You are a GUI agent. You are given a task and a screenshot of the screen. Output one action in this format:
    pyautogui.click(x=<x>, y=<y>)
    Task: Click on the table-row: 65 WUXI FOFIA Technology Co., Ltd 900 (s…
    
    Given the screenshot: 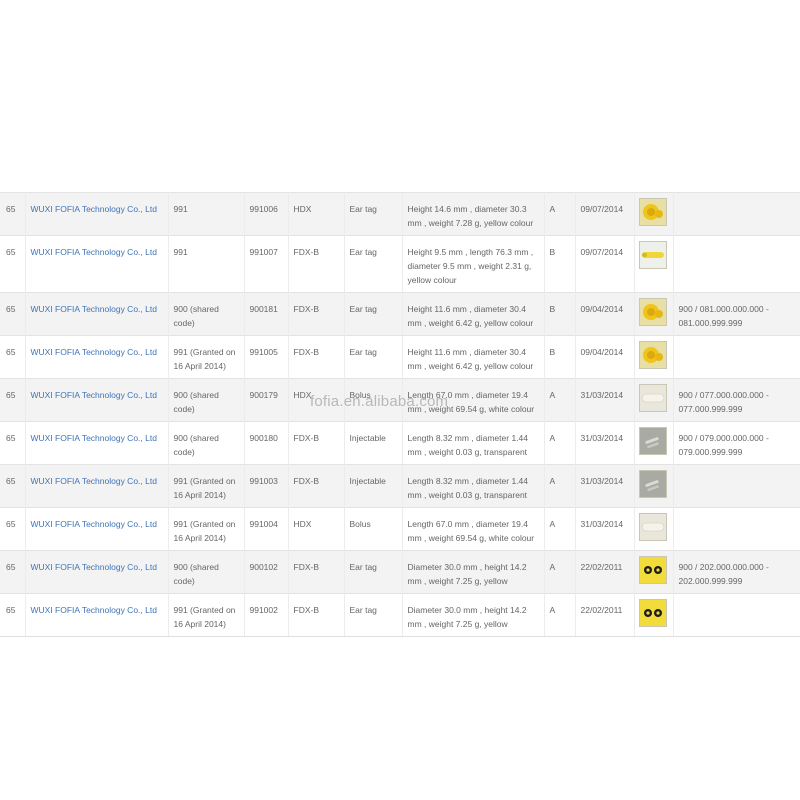 What is the action you would take?
    pyautogui.click(x=400, y=314)
    